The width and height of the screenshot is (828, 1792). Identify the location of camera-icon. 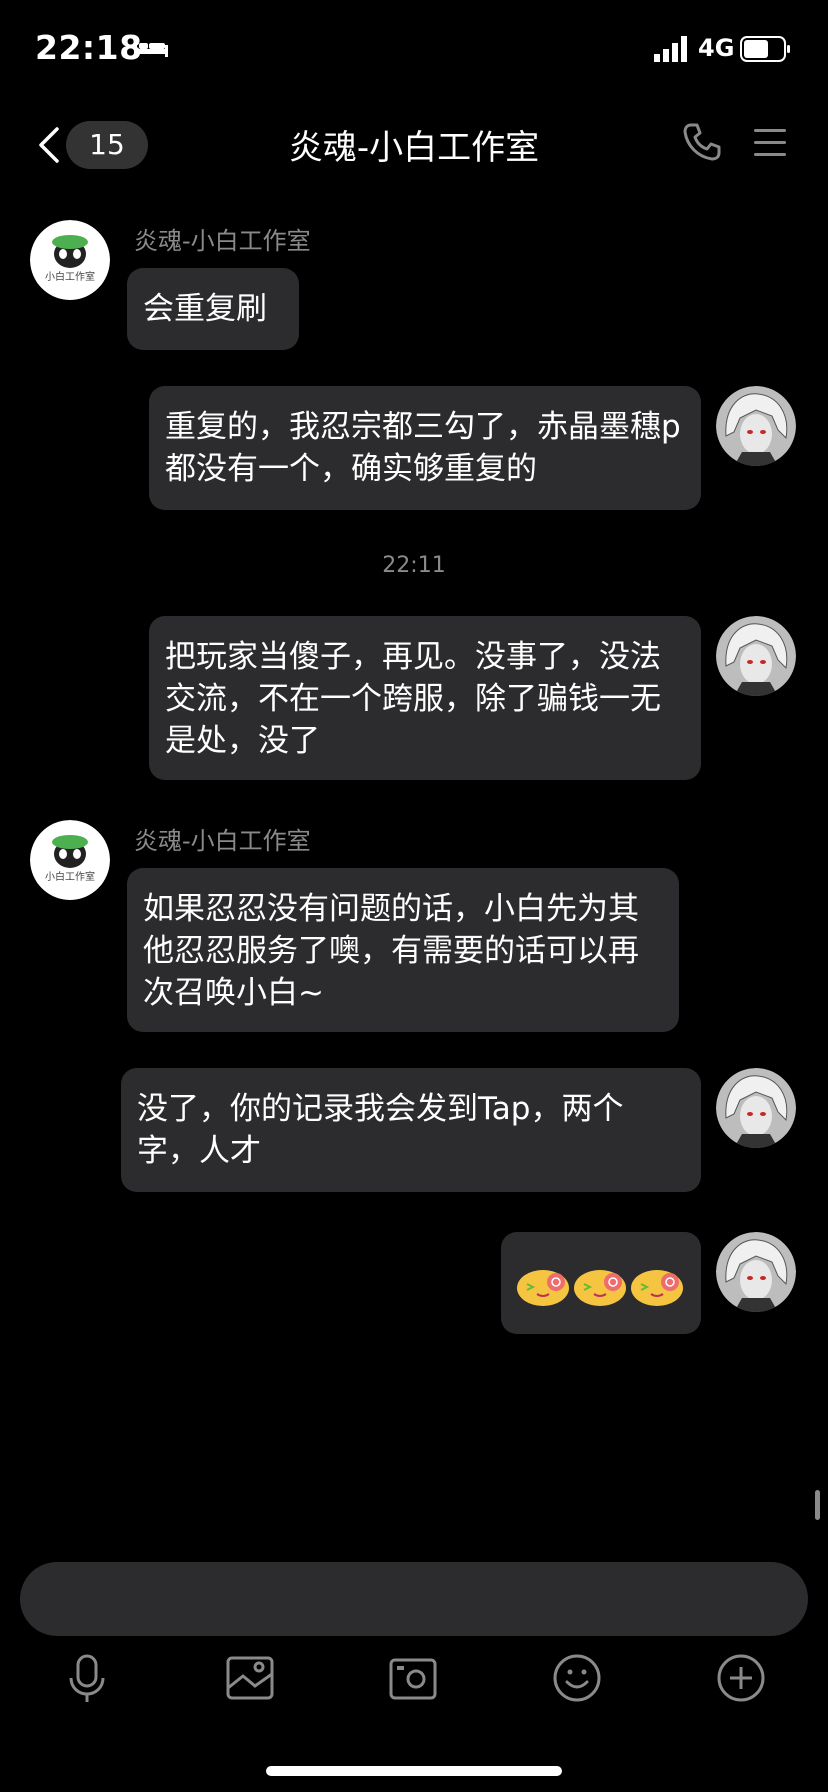
(413, 1678).